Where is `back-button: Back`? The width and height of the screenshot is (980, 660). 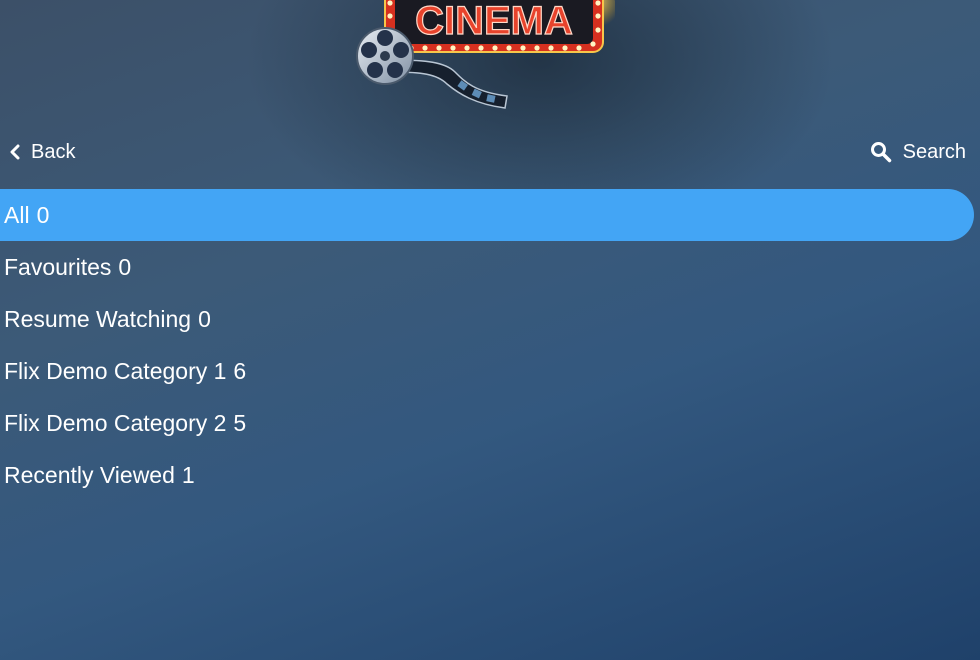 back-button: Back is located at coordinates (42, 152).